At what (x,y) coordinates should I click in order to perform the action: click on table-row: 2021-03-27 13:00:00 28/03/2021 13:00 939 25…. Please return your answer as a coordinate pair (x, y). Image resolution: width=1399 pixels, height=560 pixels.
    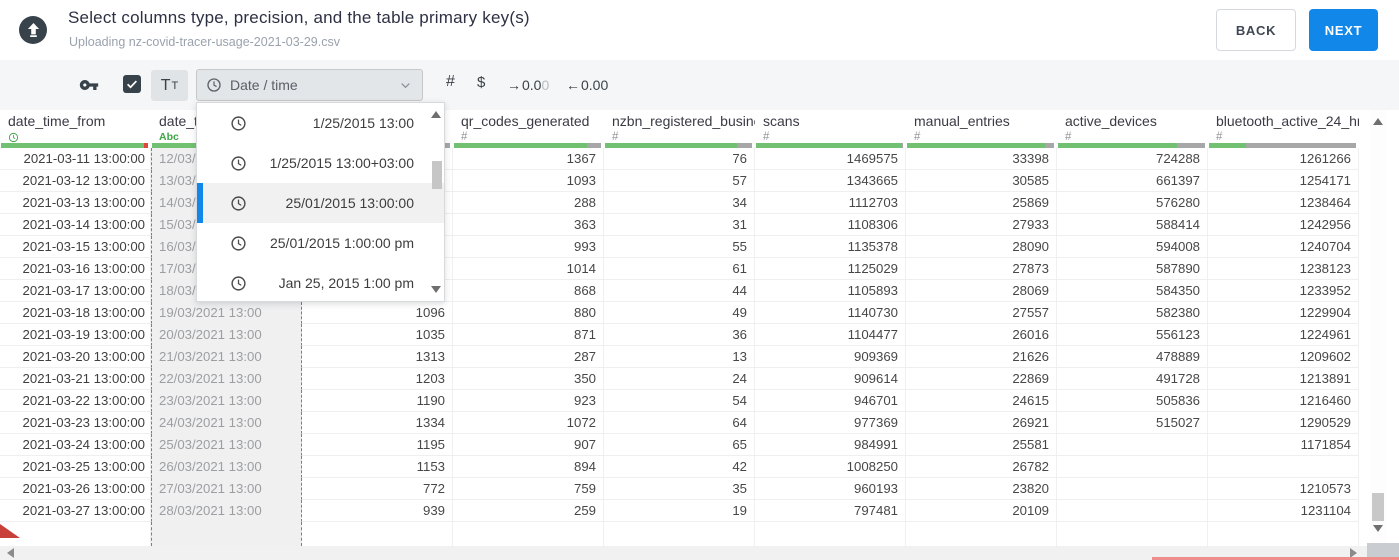
    Looking at the image, I should click on (679, 511).